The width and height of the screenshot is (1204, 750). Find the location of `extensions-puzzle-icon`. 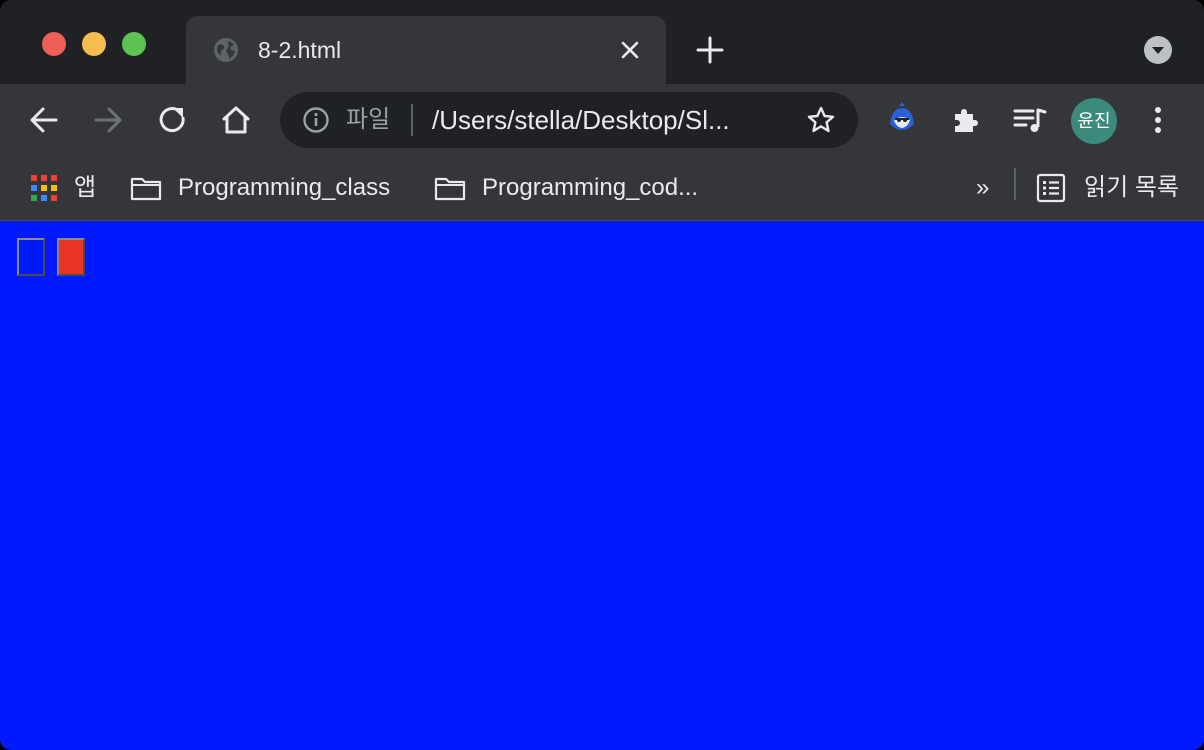

extensions-puzzle-icon is located at coordinates (966, 120).